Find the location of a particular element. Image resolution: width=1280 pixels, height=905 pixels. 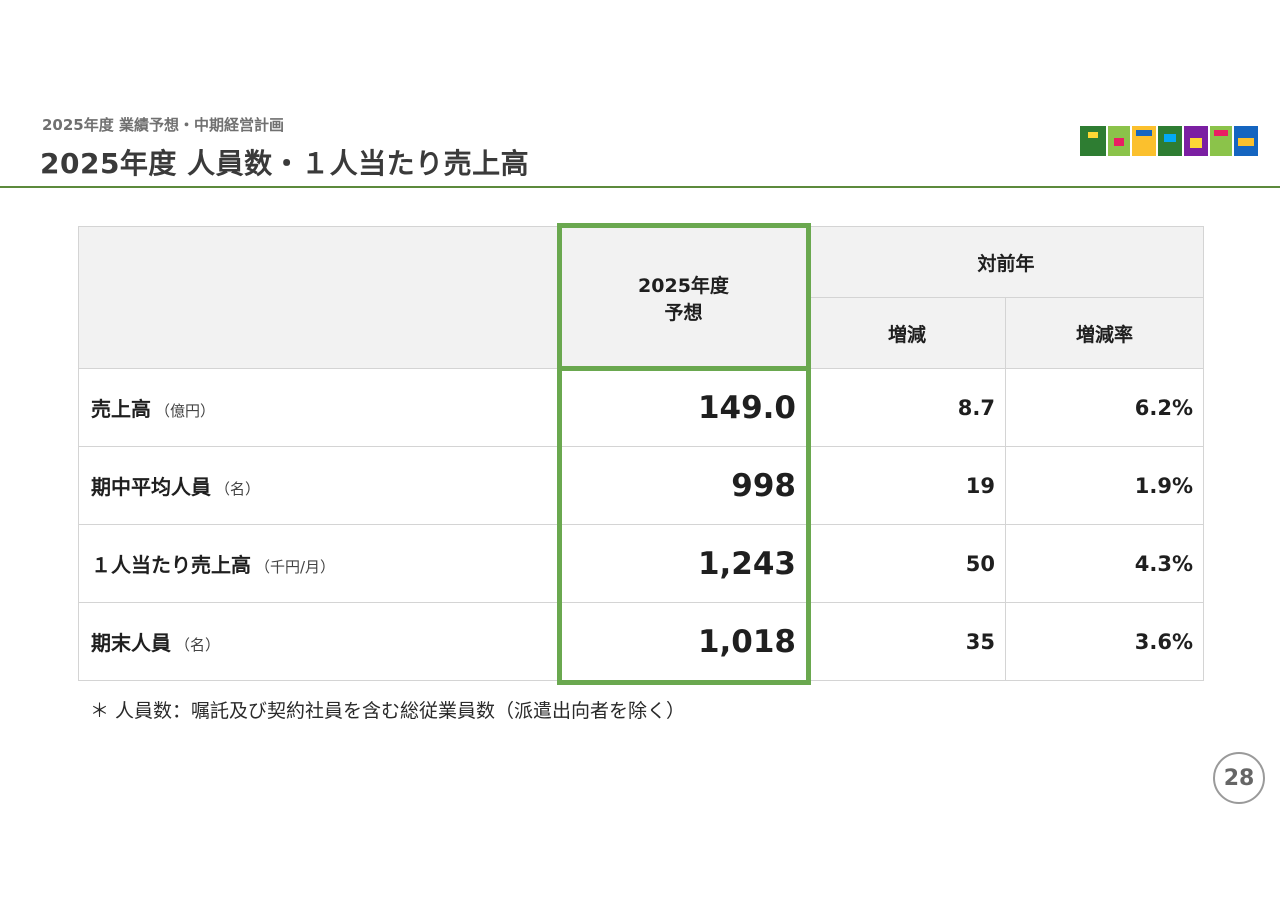

header-divider is located at coordinates (640, 187).